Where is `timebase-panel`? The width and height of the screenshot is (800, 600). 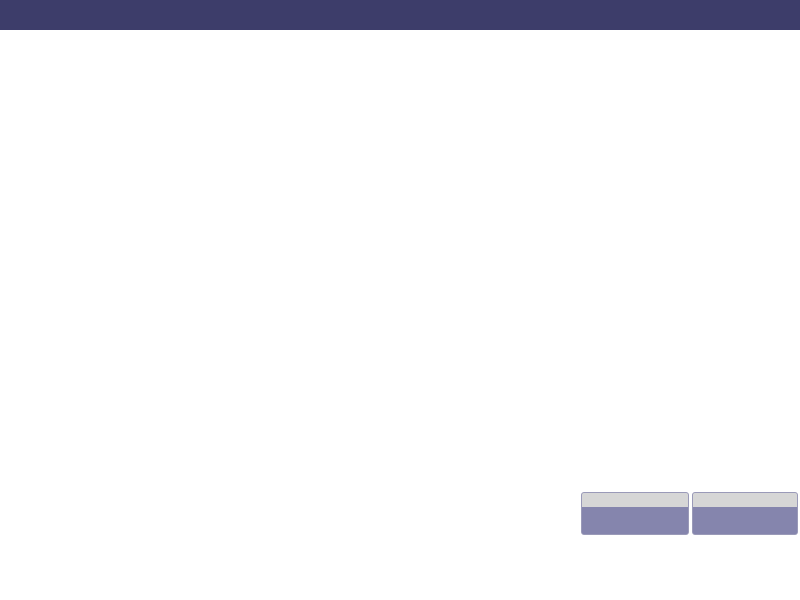
timebase-panel is located at coordinates (635, 513).